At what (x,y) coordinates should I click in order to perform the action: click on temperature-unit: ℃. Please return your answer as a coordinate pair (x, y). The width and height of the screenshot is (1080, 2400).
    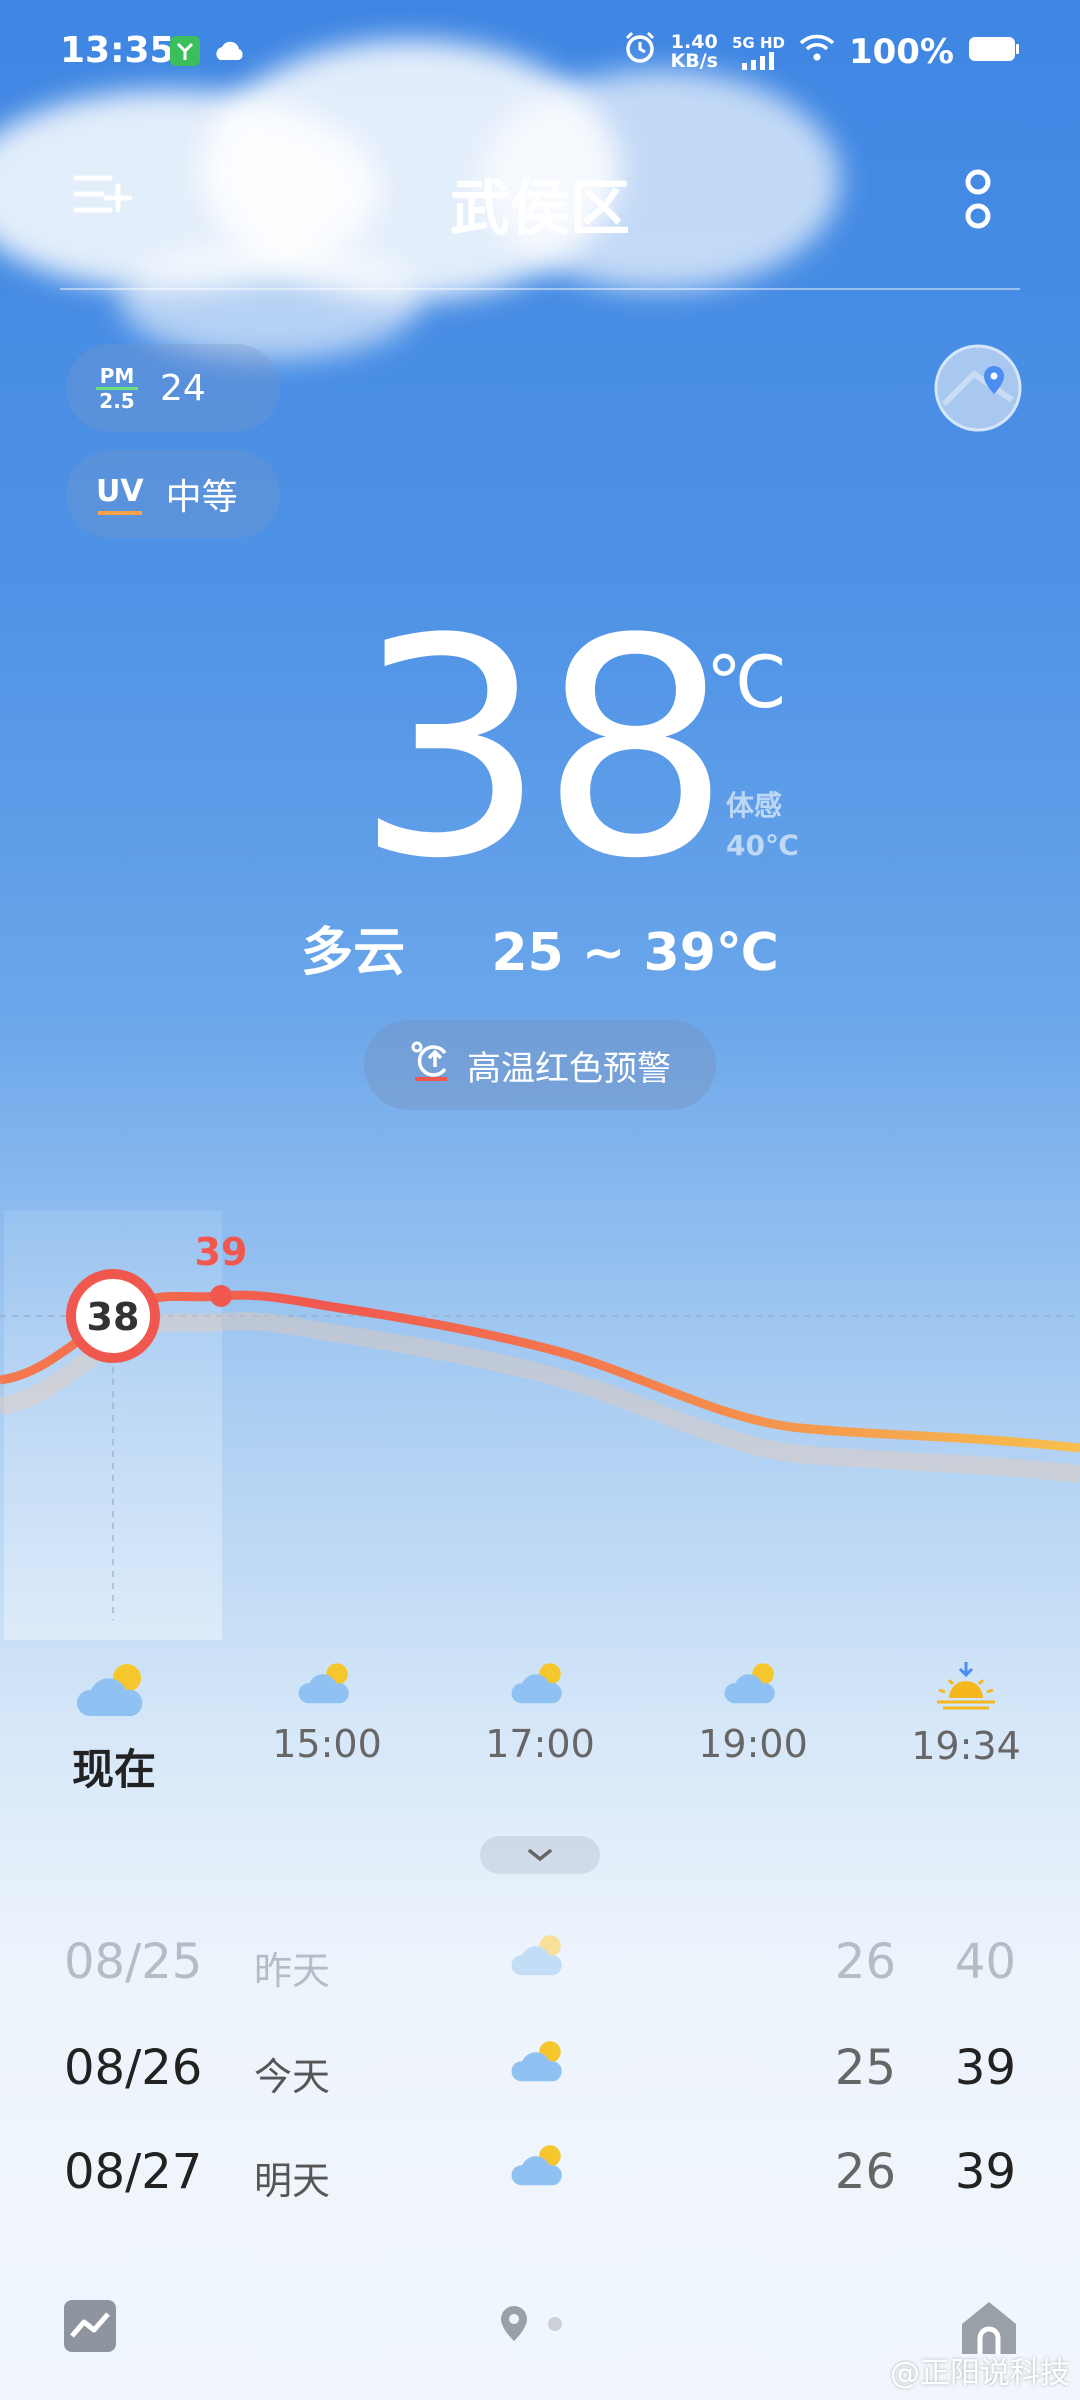
    Looking at the image, I should click on (746, 682).